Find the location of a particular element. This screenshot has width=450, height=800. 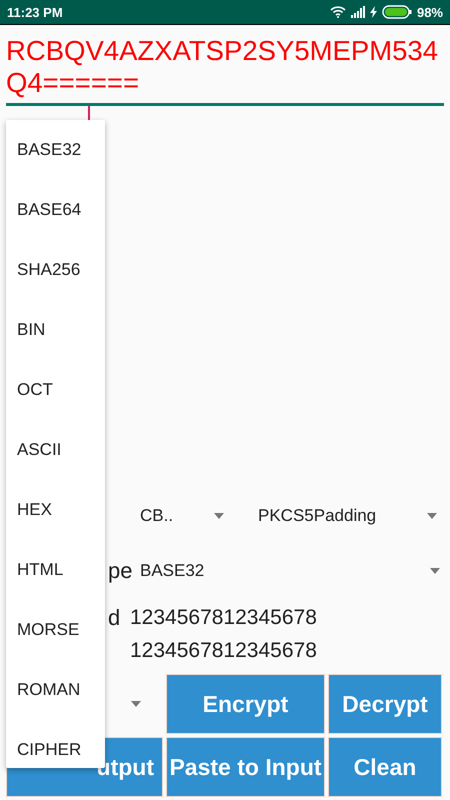

battery-percent: 98% is located at coordinates (429, 12).